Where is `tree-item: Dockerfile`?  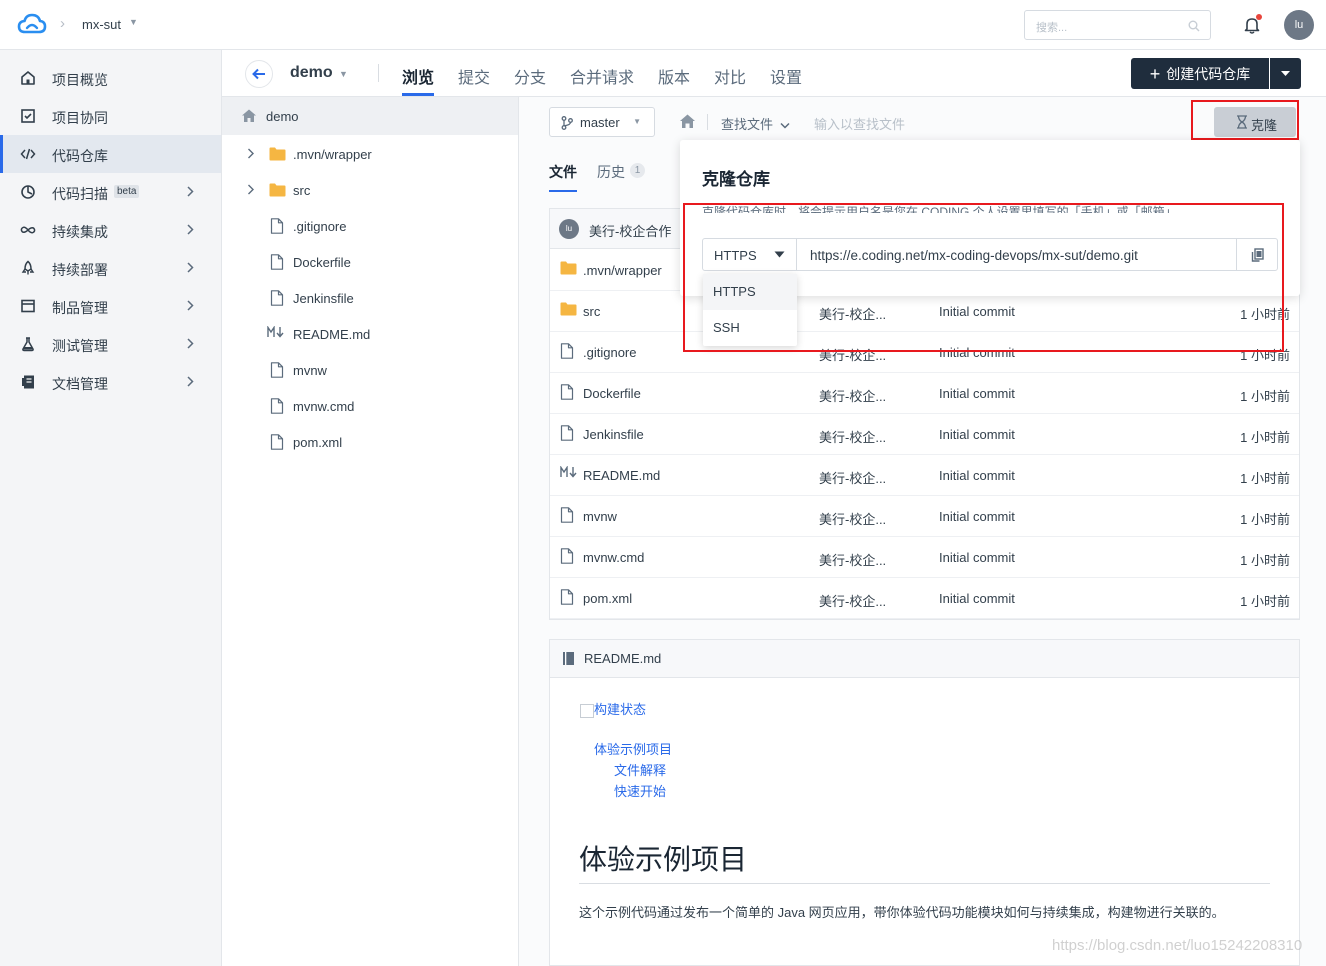 tree-item: Dockerfile is located at coordinates (370, 262).